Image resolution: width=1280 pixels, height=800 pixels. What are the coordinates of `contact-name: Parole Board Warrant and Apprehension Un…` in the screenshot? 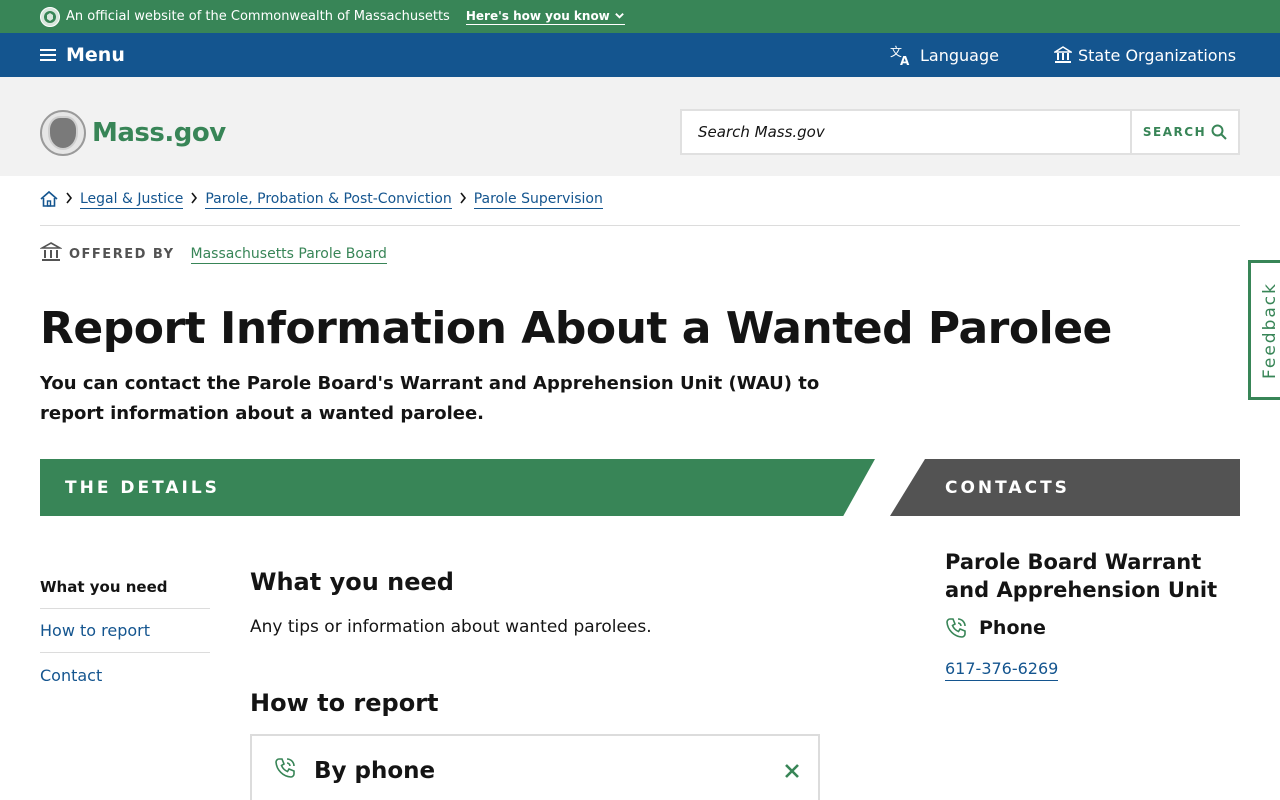 It's located at (1081, 576).